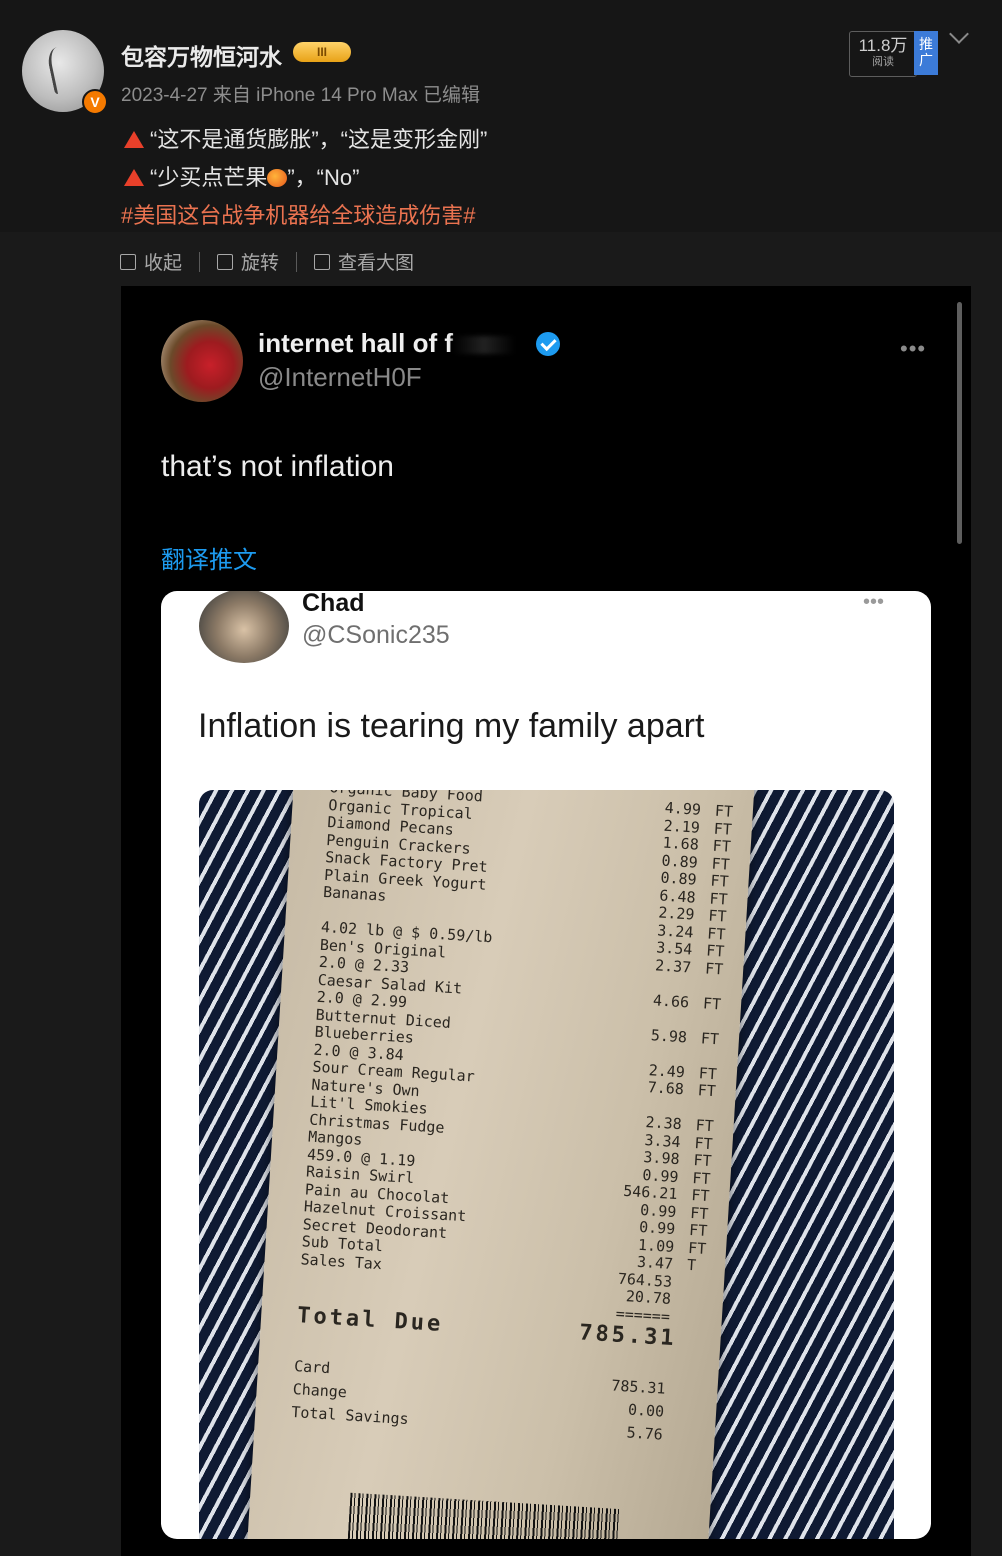 Image resolution: width=1002 pixels, height=1556 pixels. I want to click on translate-tweet-link: 翻译推文, so click(209, 560).